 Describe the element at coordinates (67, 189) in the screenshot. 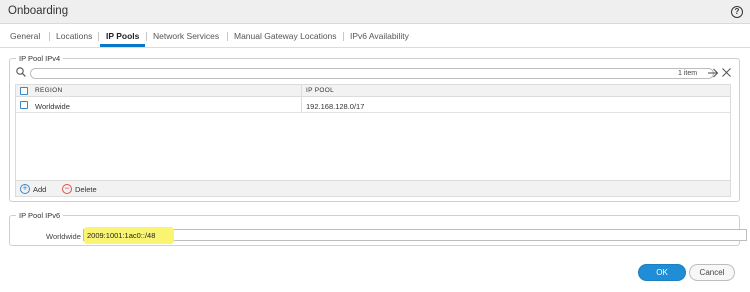

I see `delete-icon: −` at that location.